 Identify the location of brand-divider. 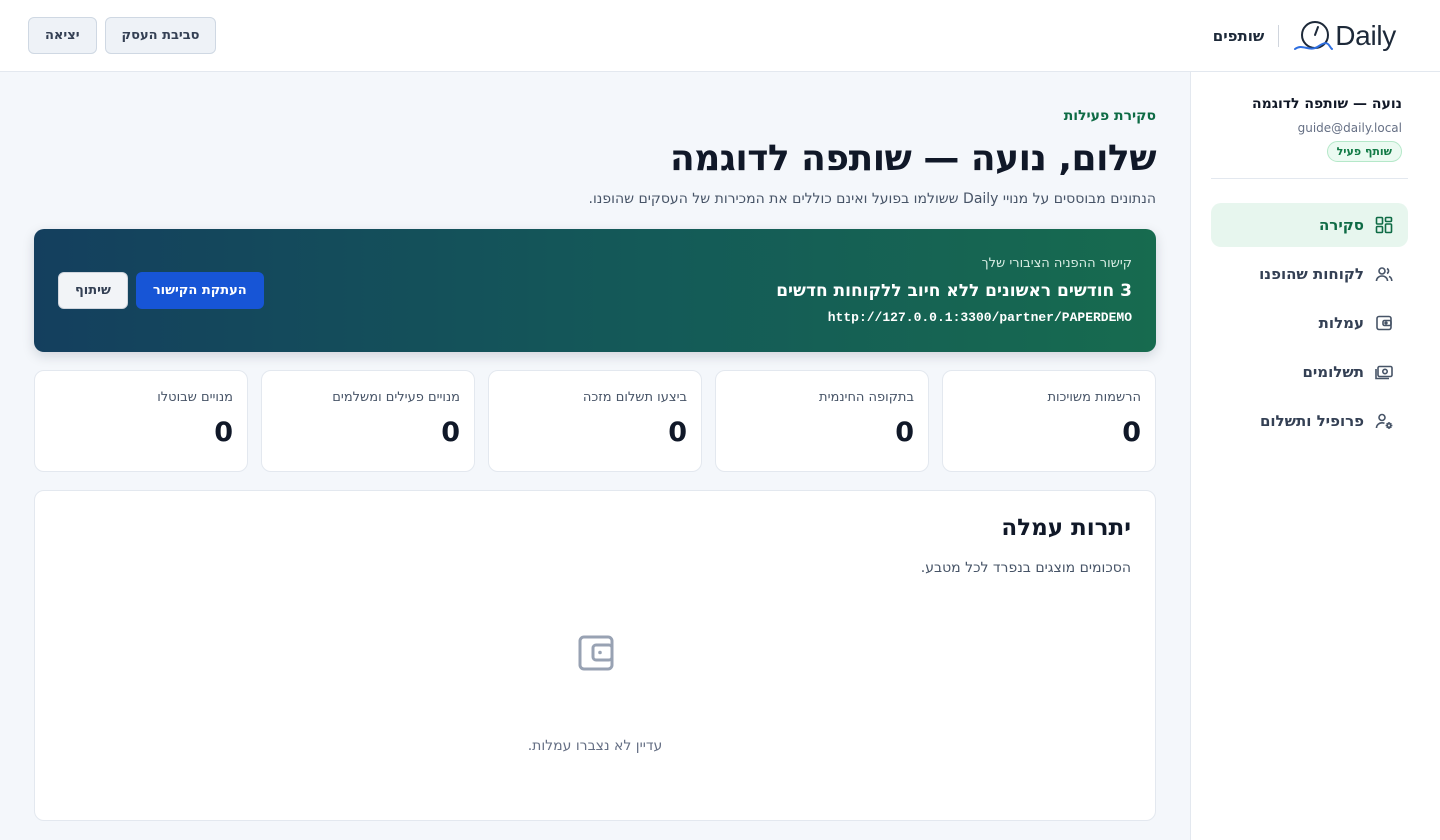
(1279, 35).